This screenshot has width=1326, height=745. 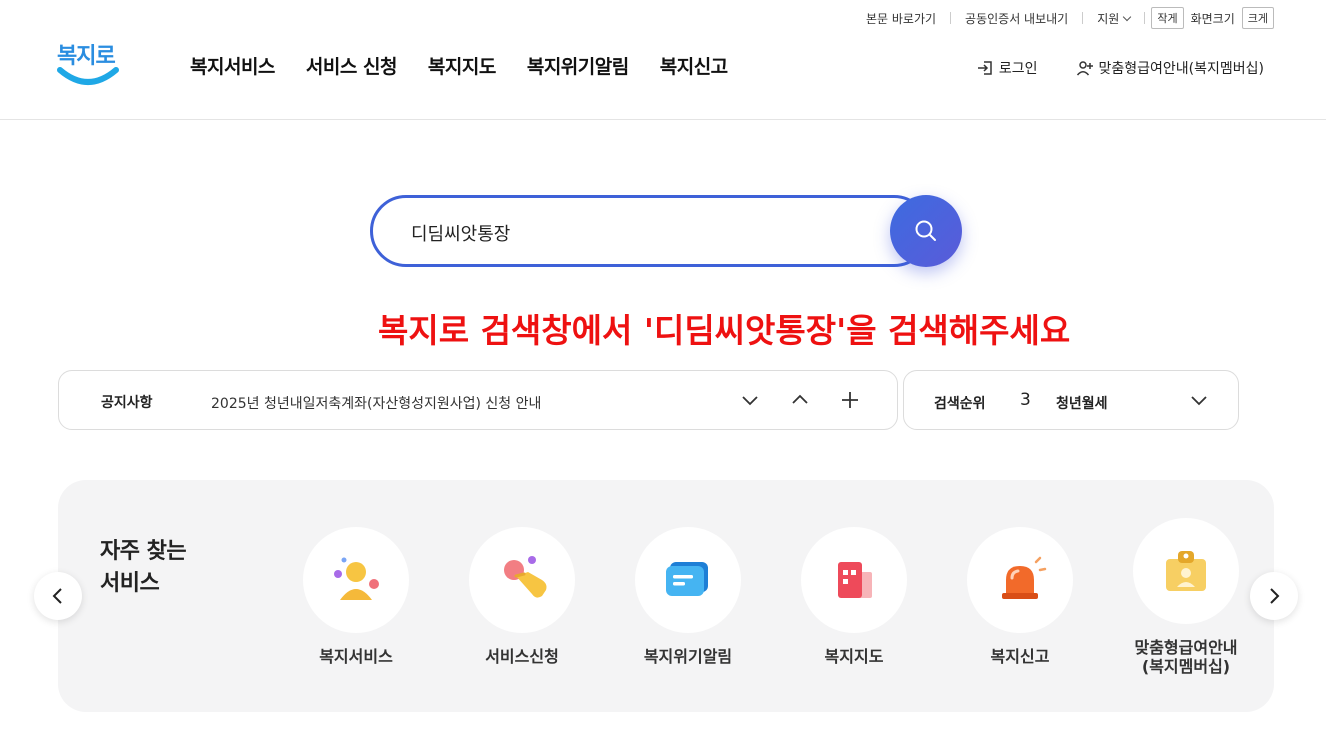 What do you see at coordinates (1018, 69) in the screenshot?
I see `login-label: 로그인` at bounding box center [1018, 69].